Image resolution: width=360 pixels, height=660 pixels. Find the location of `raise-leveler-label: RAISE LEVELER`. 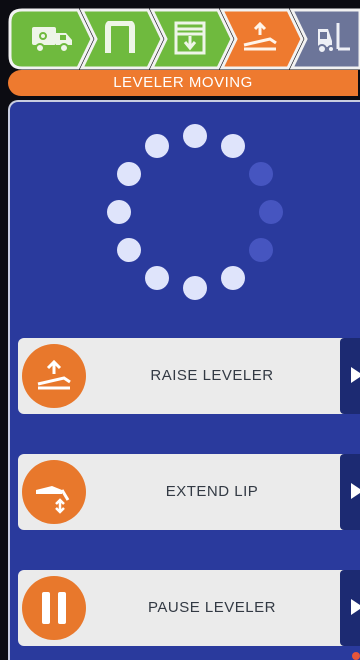

raise-leveler-label: RAISE LEVELER is located at coordinates (212, 375).